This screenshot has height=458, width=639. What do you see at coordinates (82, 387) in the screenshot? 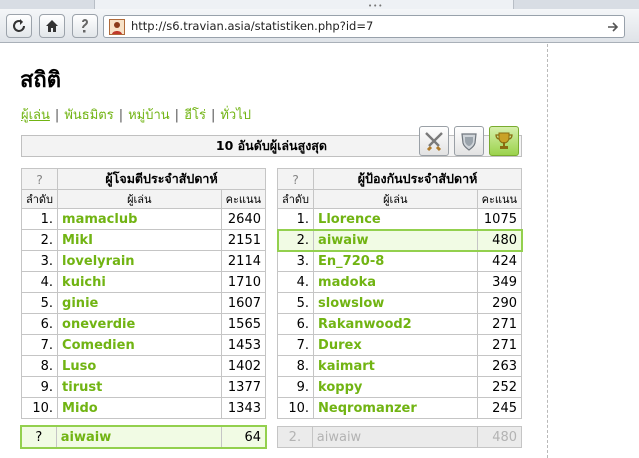
I see `player-link: tirust` at bounding box center [82, 387].